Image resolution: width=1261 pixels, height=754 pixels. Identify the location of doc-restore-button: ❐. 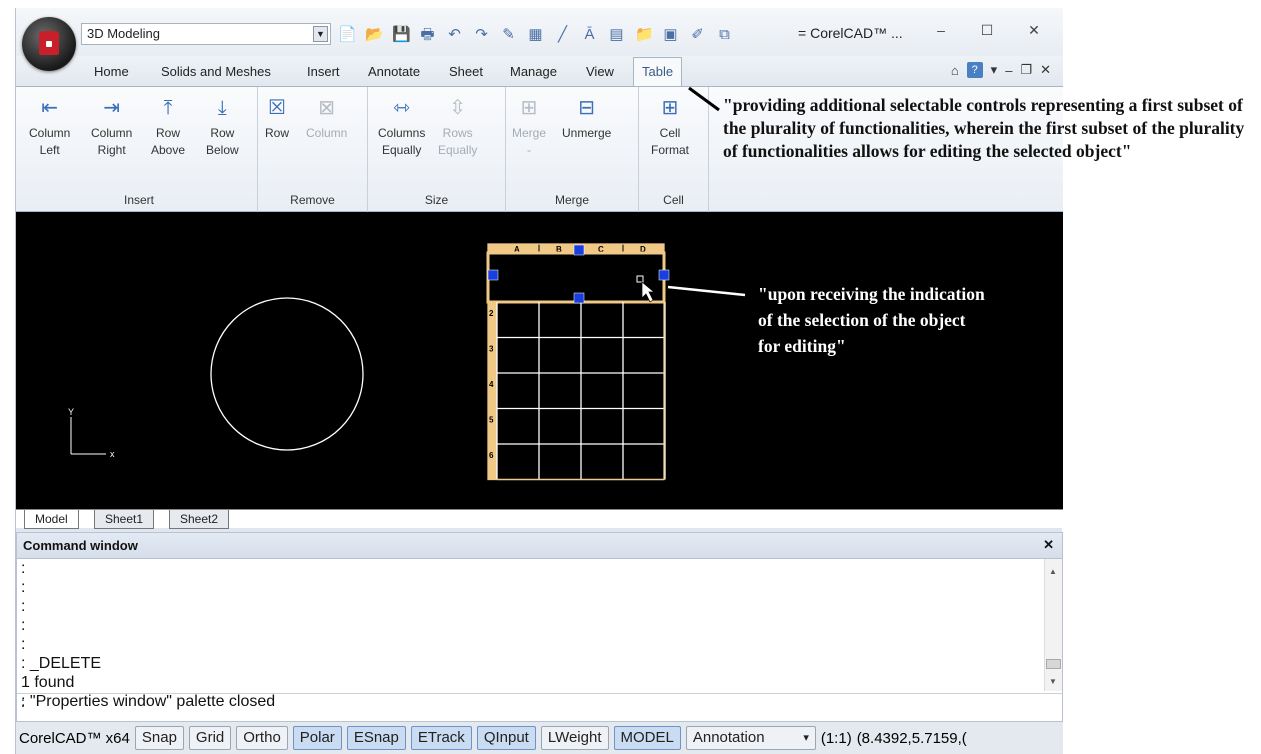
(1026, 70).